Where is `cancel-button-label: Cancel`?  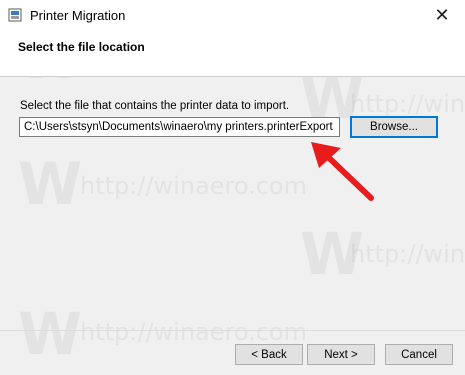
cancel-button-label: Cancel is located at coordinates (419, 354).